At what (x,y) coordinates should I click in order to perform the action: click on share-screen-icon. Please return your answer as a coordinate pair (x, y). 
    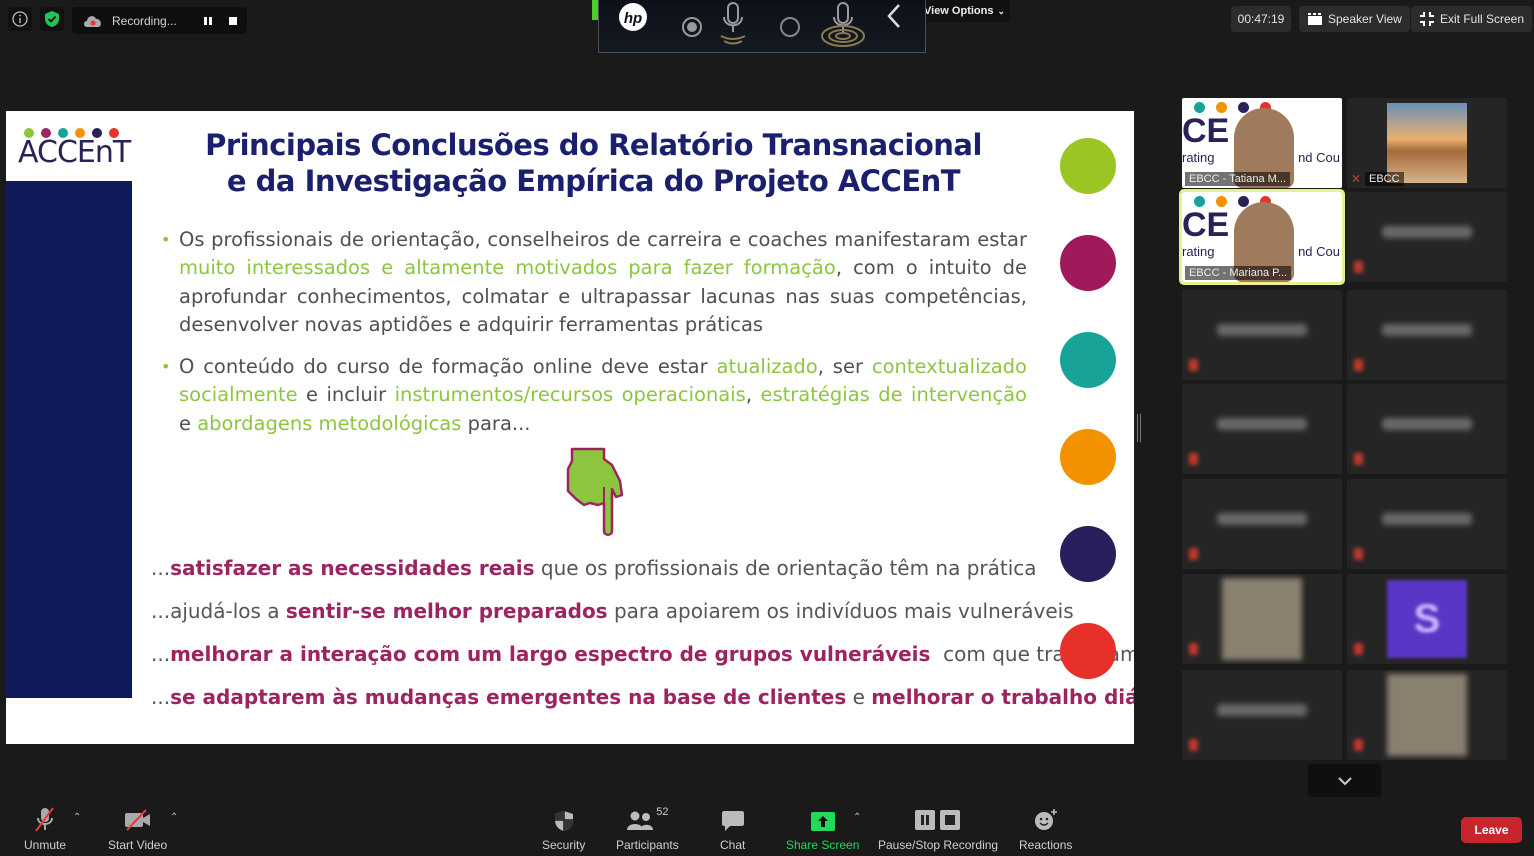
    Looking at the image, I should click on (822, 821).